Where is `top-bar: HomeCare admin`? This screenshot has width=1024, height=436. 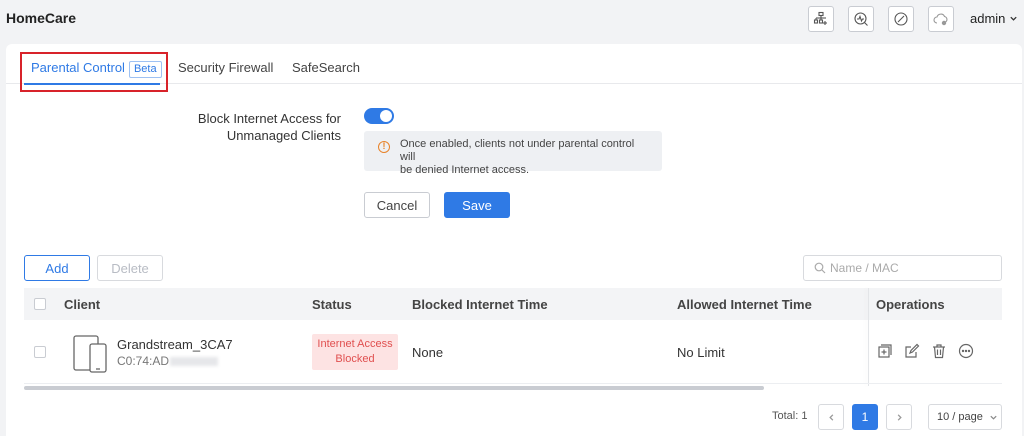 top-bar: HomeCare admin is located at coordinates (512, 21).